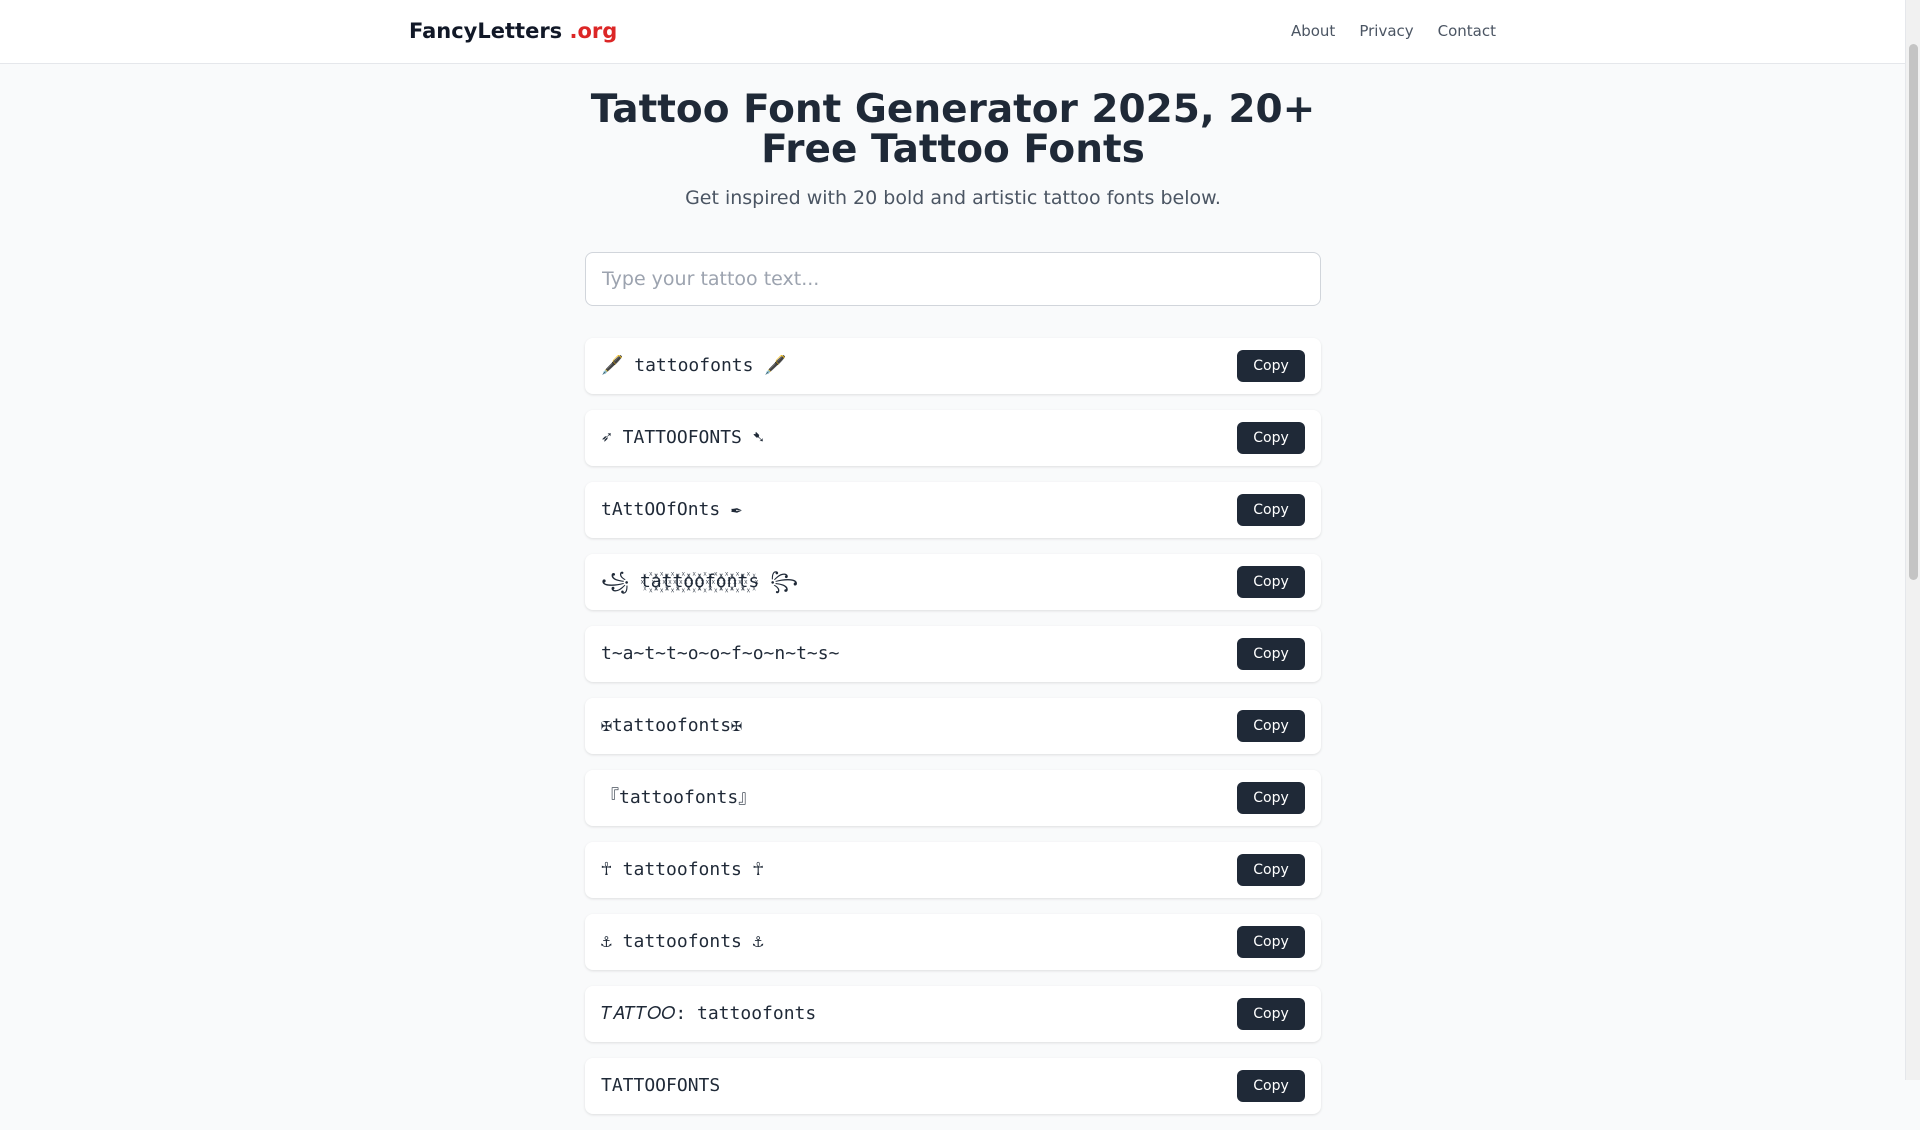  Describe the element at coordinates (1386, 31) in the screenshot. I see `nav-link-privacy: Privacy` at that location.